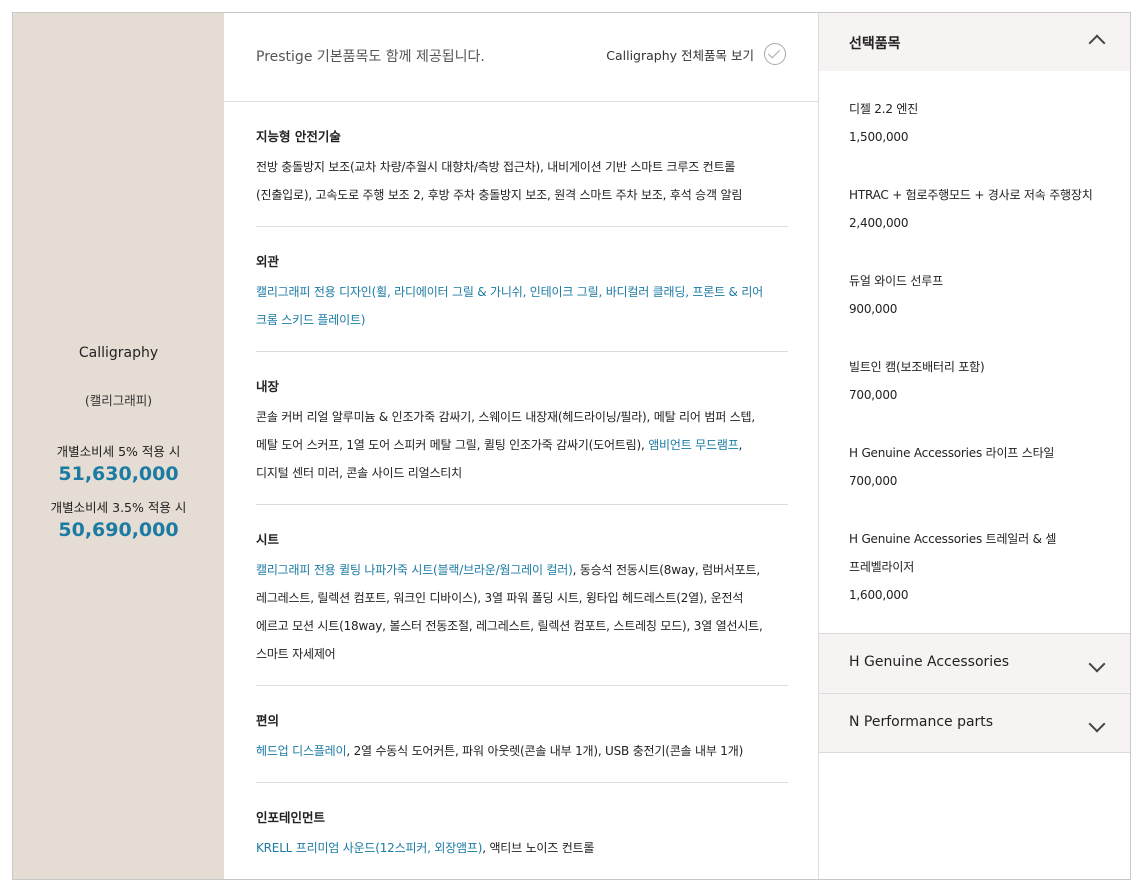  What do you see at coordinates (268, 539) in the screenshot?
I see `section-title: 시트` at bounding box center [268, 539].